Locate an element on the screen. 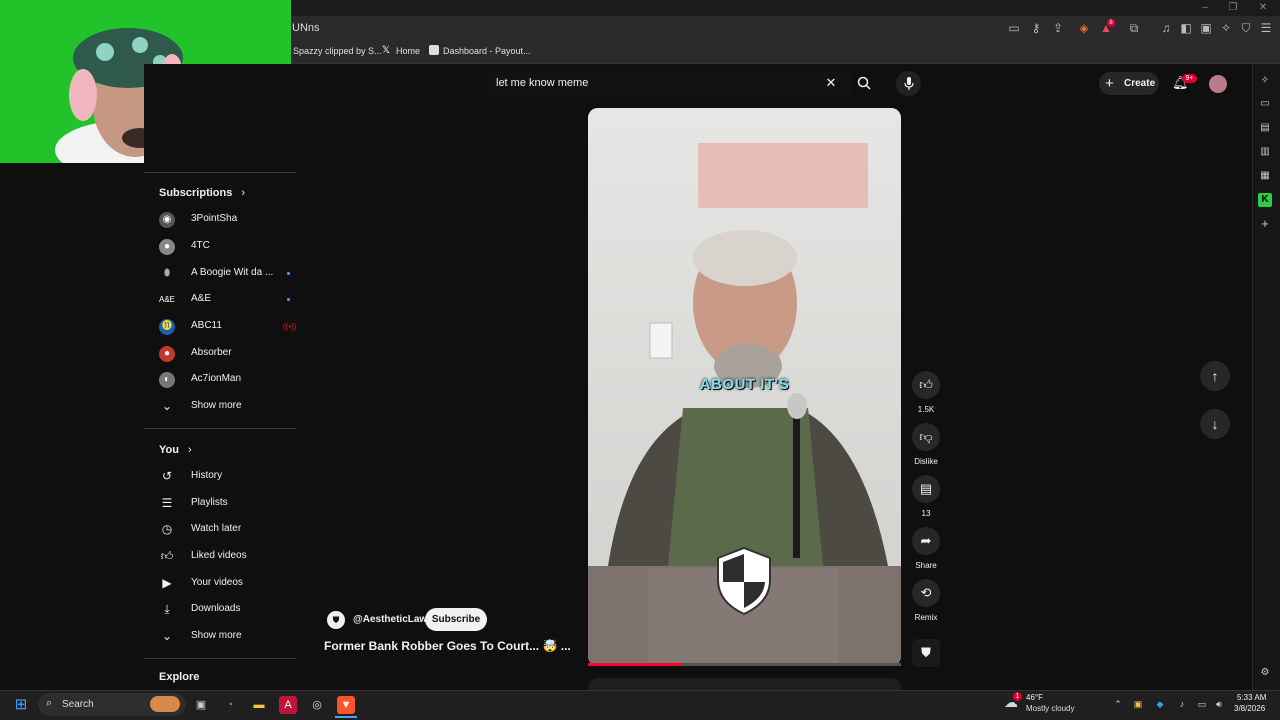  key-icon: ⚷ is located at coordinates (1036, 28).